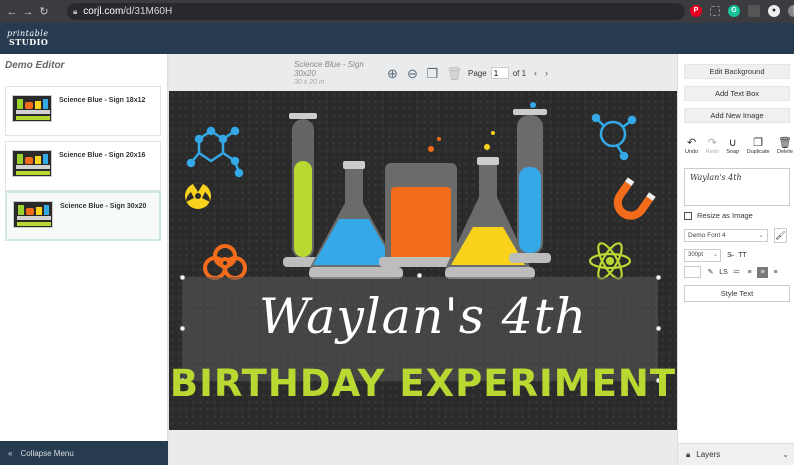  I want to click on app-header: printable STUDIO, so click(397, 38).